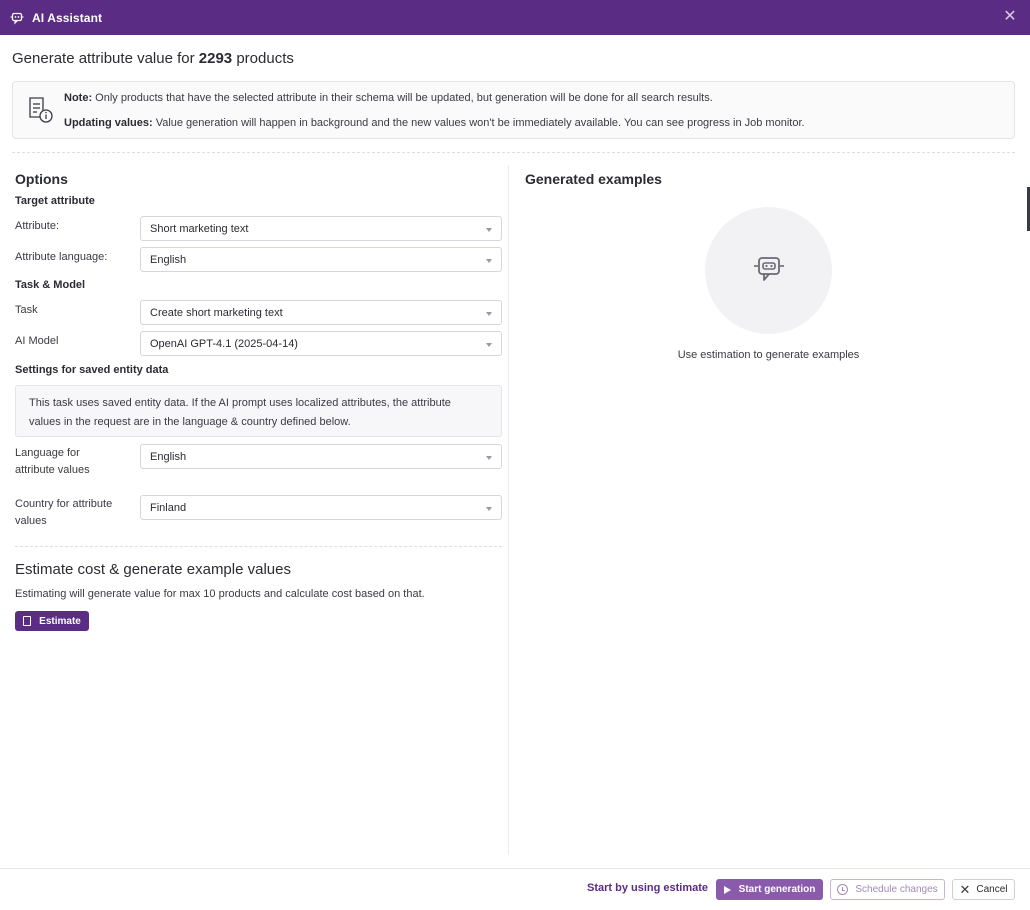 This screenshot has width=1030, height=910. What do you see at coordinates (515, 868) in the screenshot?
I see `footer-divider` at bounding box center [515, 868].